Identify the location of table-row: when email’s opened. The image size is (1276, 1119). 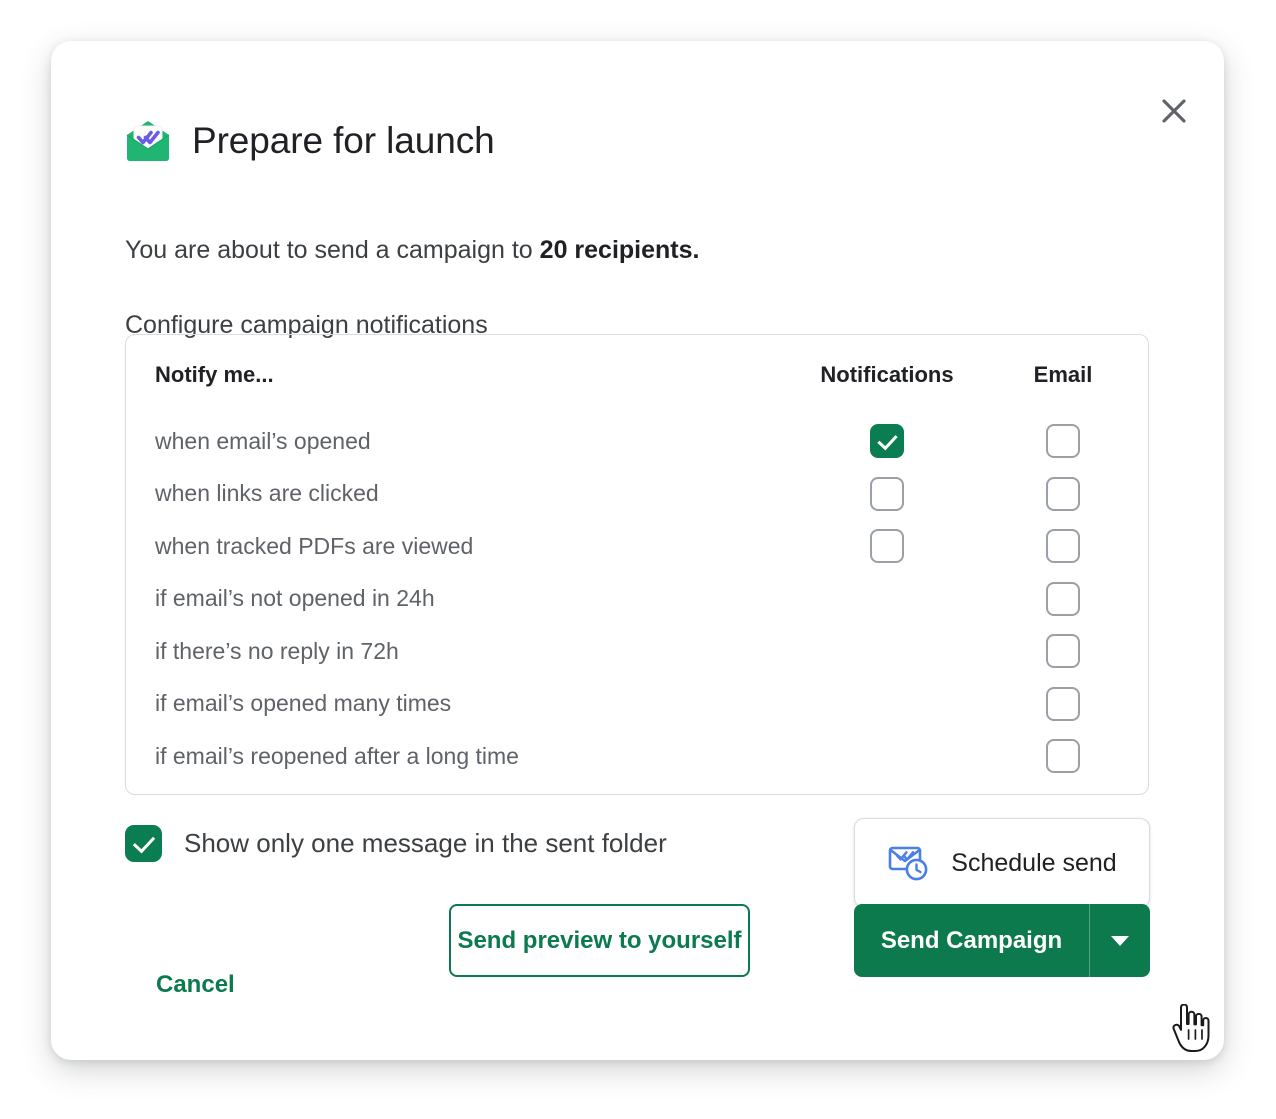
(638, 441).